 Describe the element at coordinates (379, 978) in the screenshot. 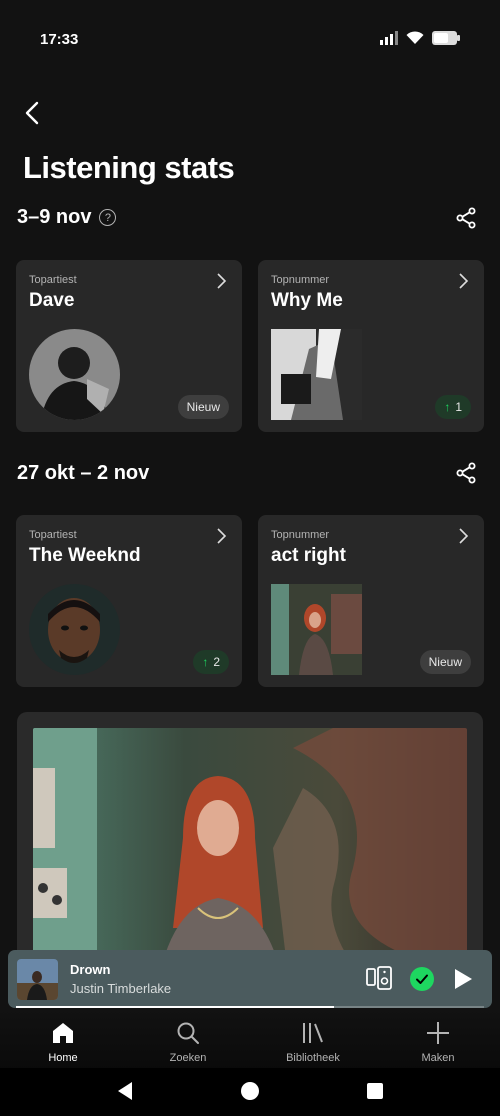

I see `connect-device-icon` at that location.